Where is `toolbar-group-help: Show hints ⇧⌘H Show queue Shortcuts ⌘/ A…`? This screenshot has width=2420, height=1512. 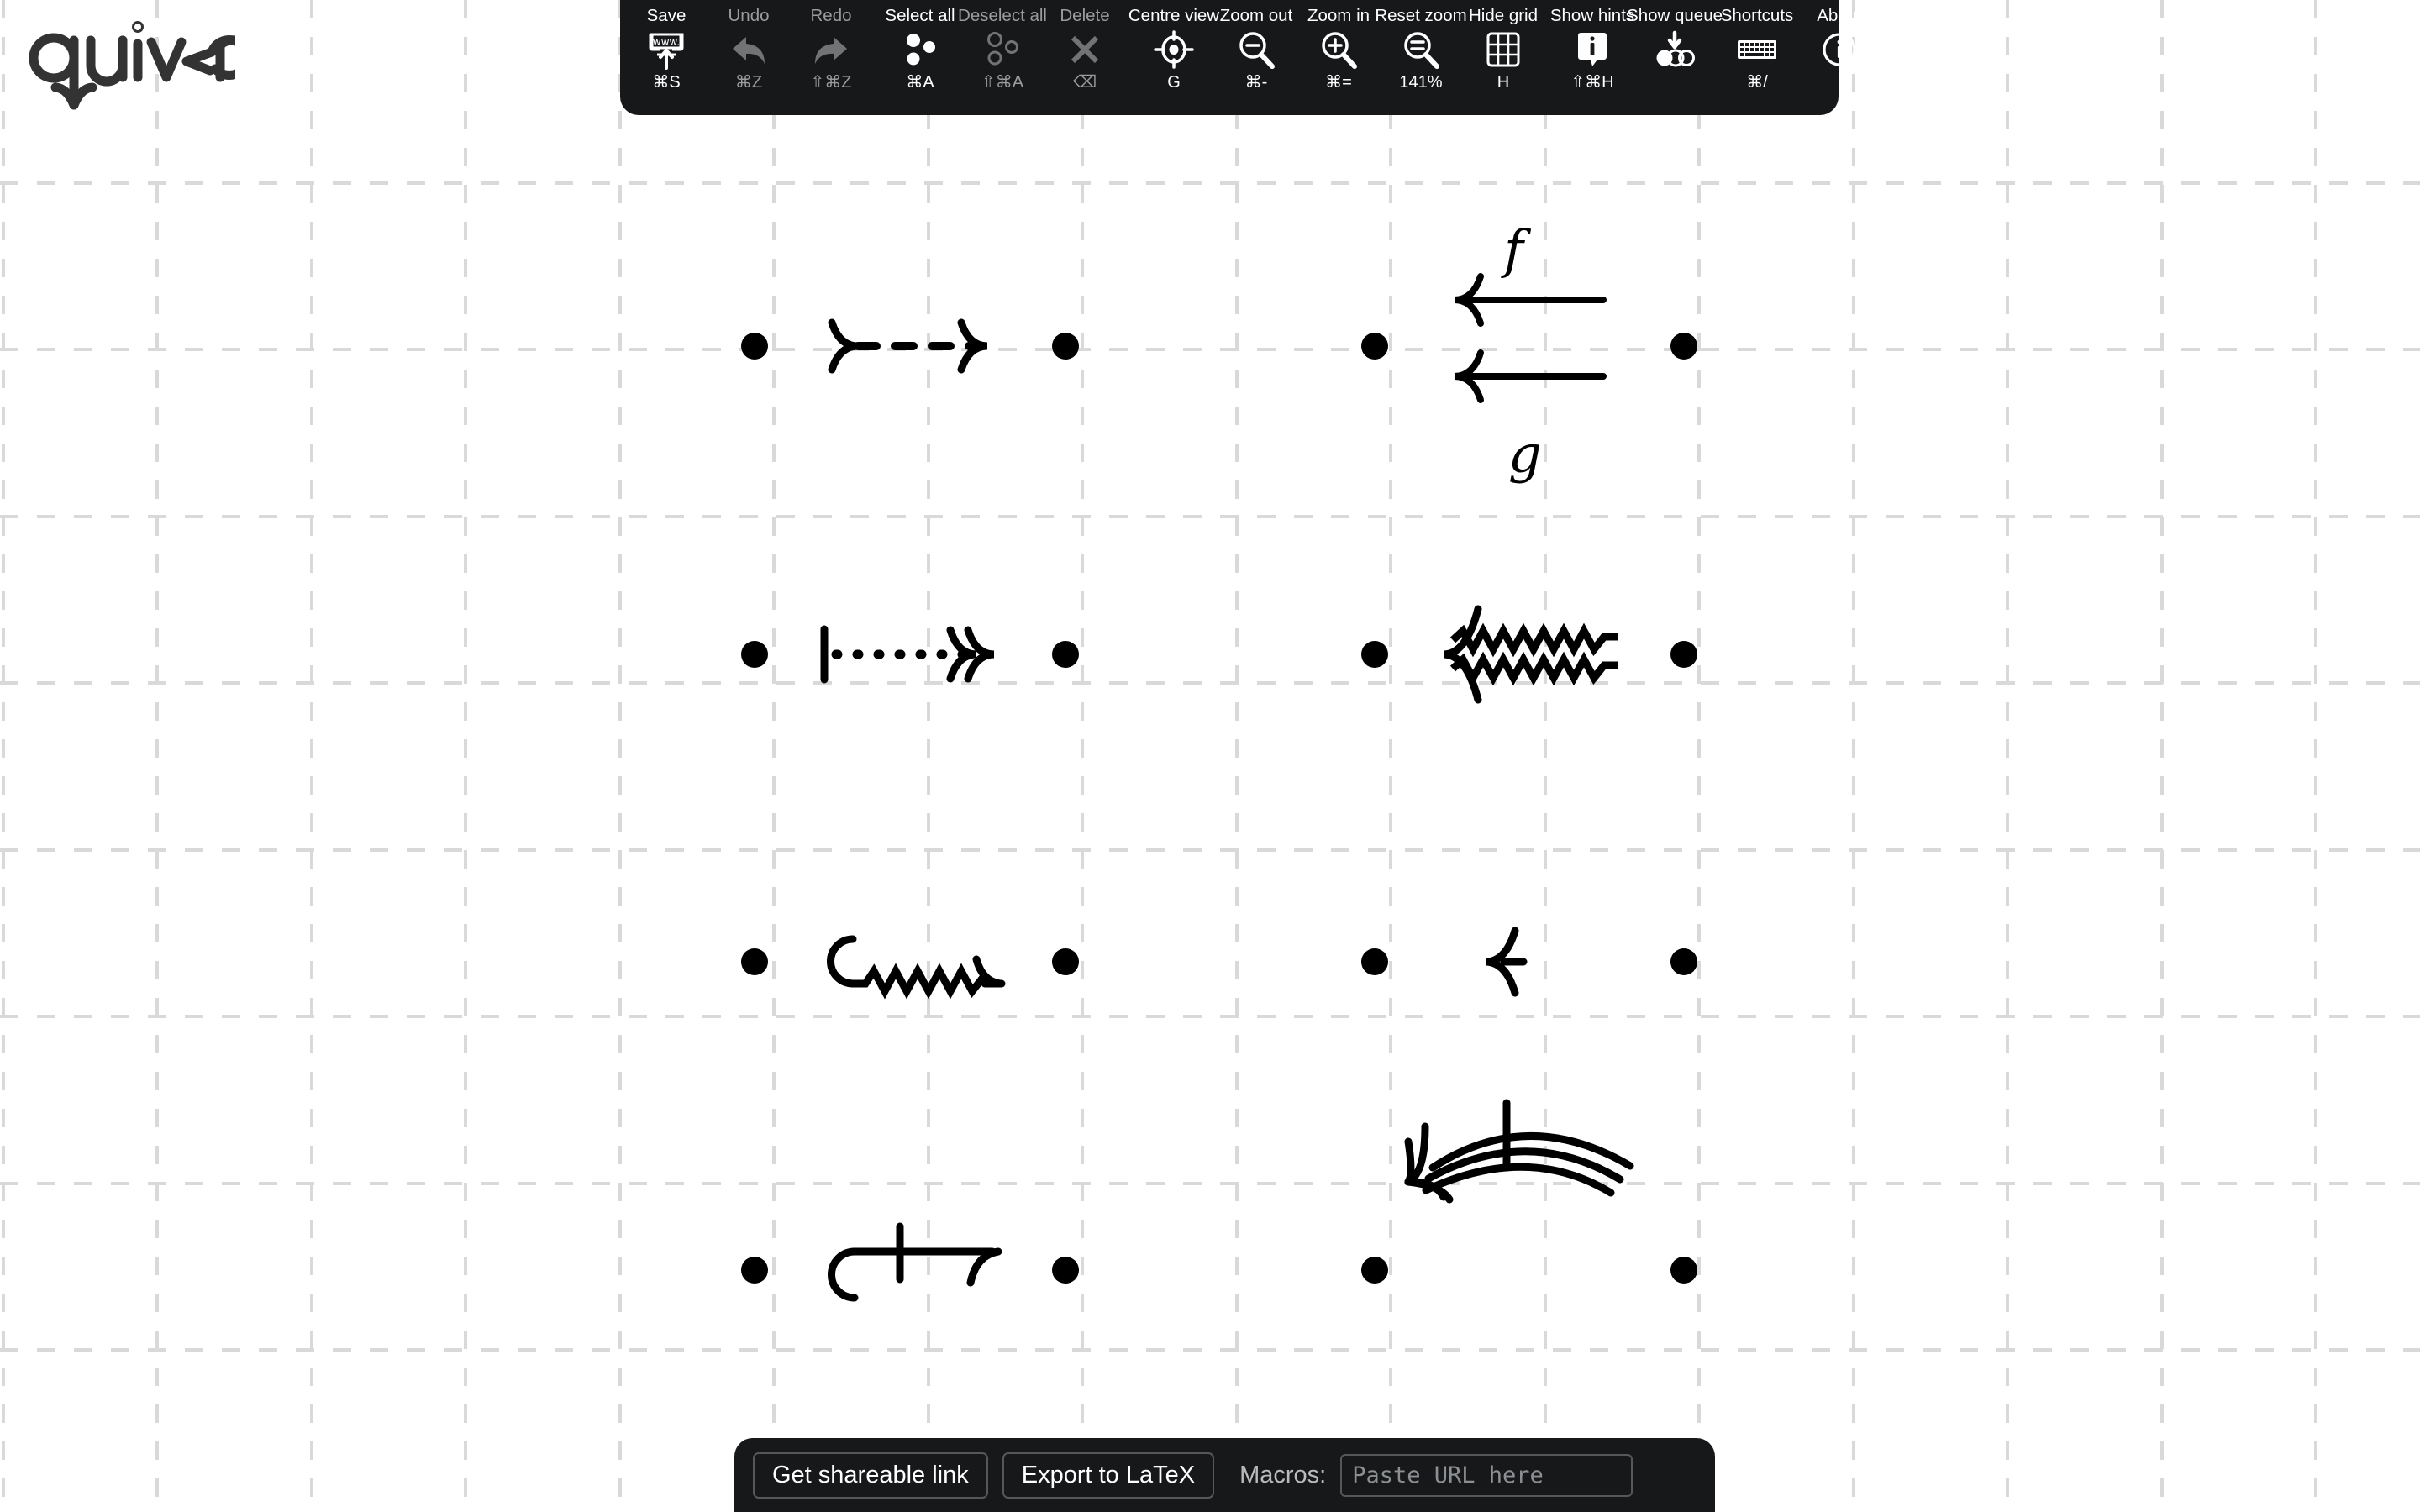
toolbar-group-help: Show hints ⇧⌘H Show queue Shortcuts ⌘/ A… is located at coordinates (1715, 57).